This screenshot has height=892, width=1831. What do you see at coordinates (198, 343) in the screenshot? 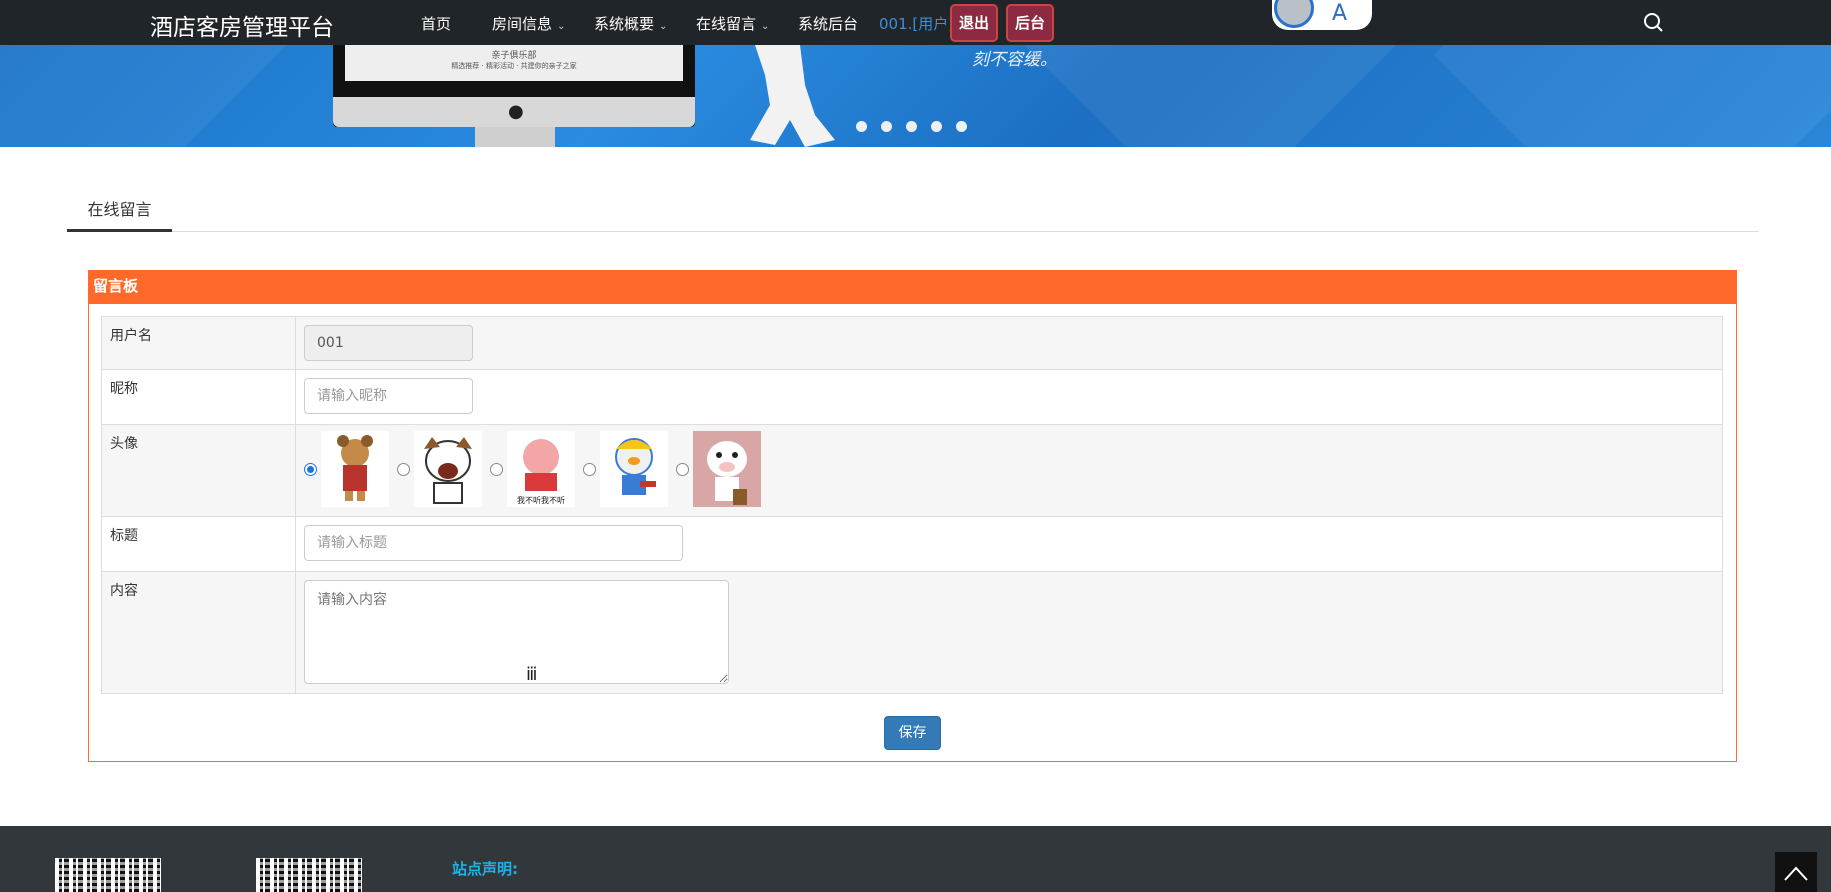
I see `username-label: 用户名` at bounding box center [198, 343].